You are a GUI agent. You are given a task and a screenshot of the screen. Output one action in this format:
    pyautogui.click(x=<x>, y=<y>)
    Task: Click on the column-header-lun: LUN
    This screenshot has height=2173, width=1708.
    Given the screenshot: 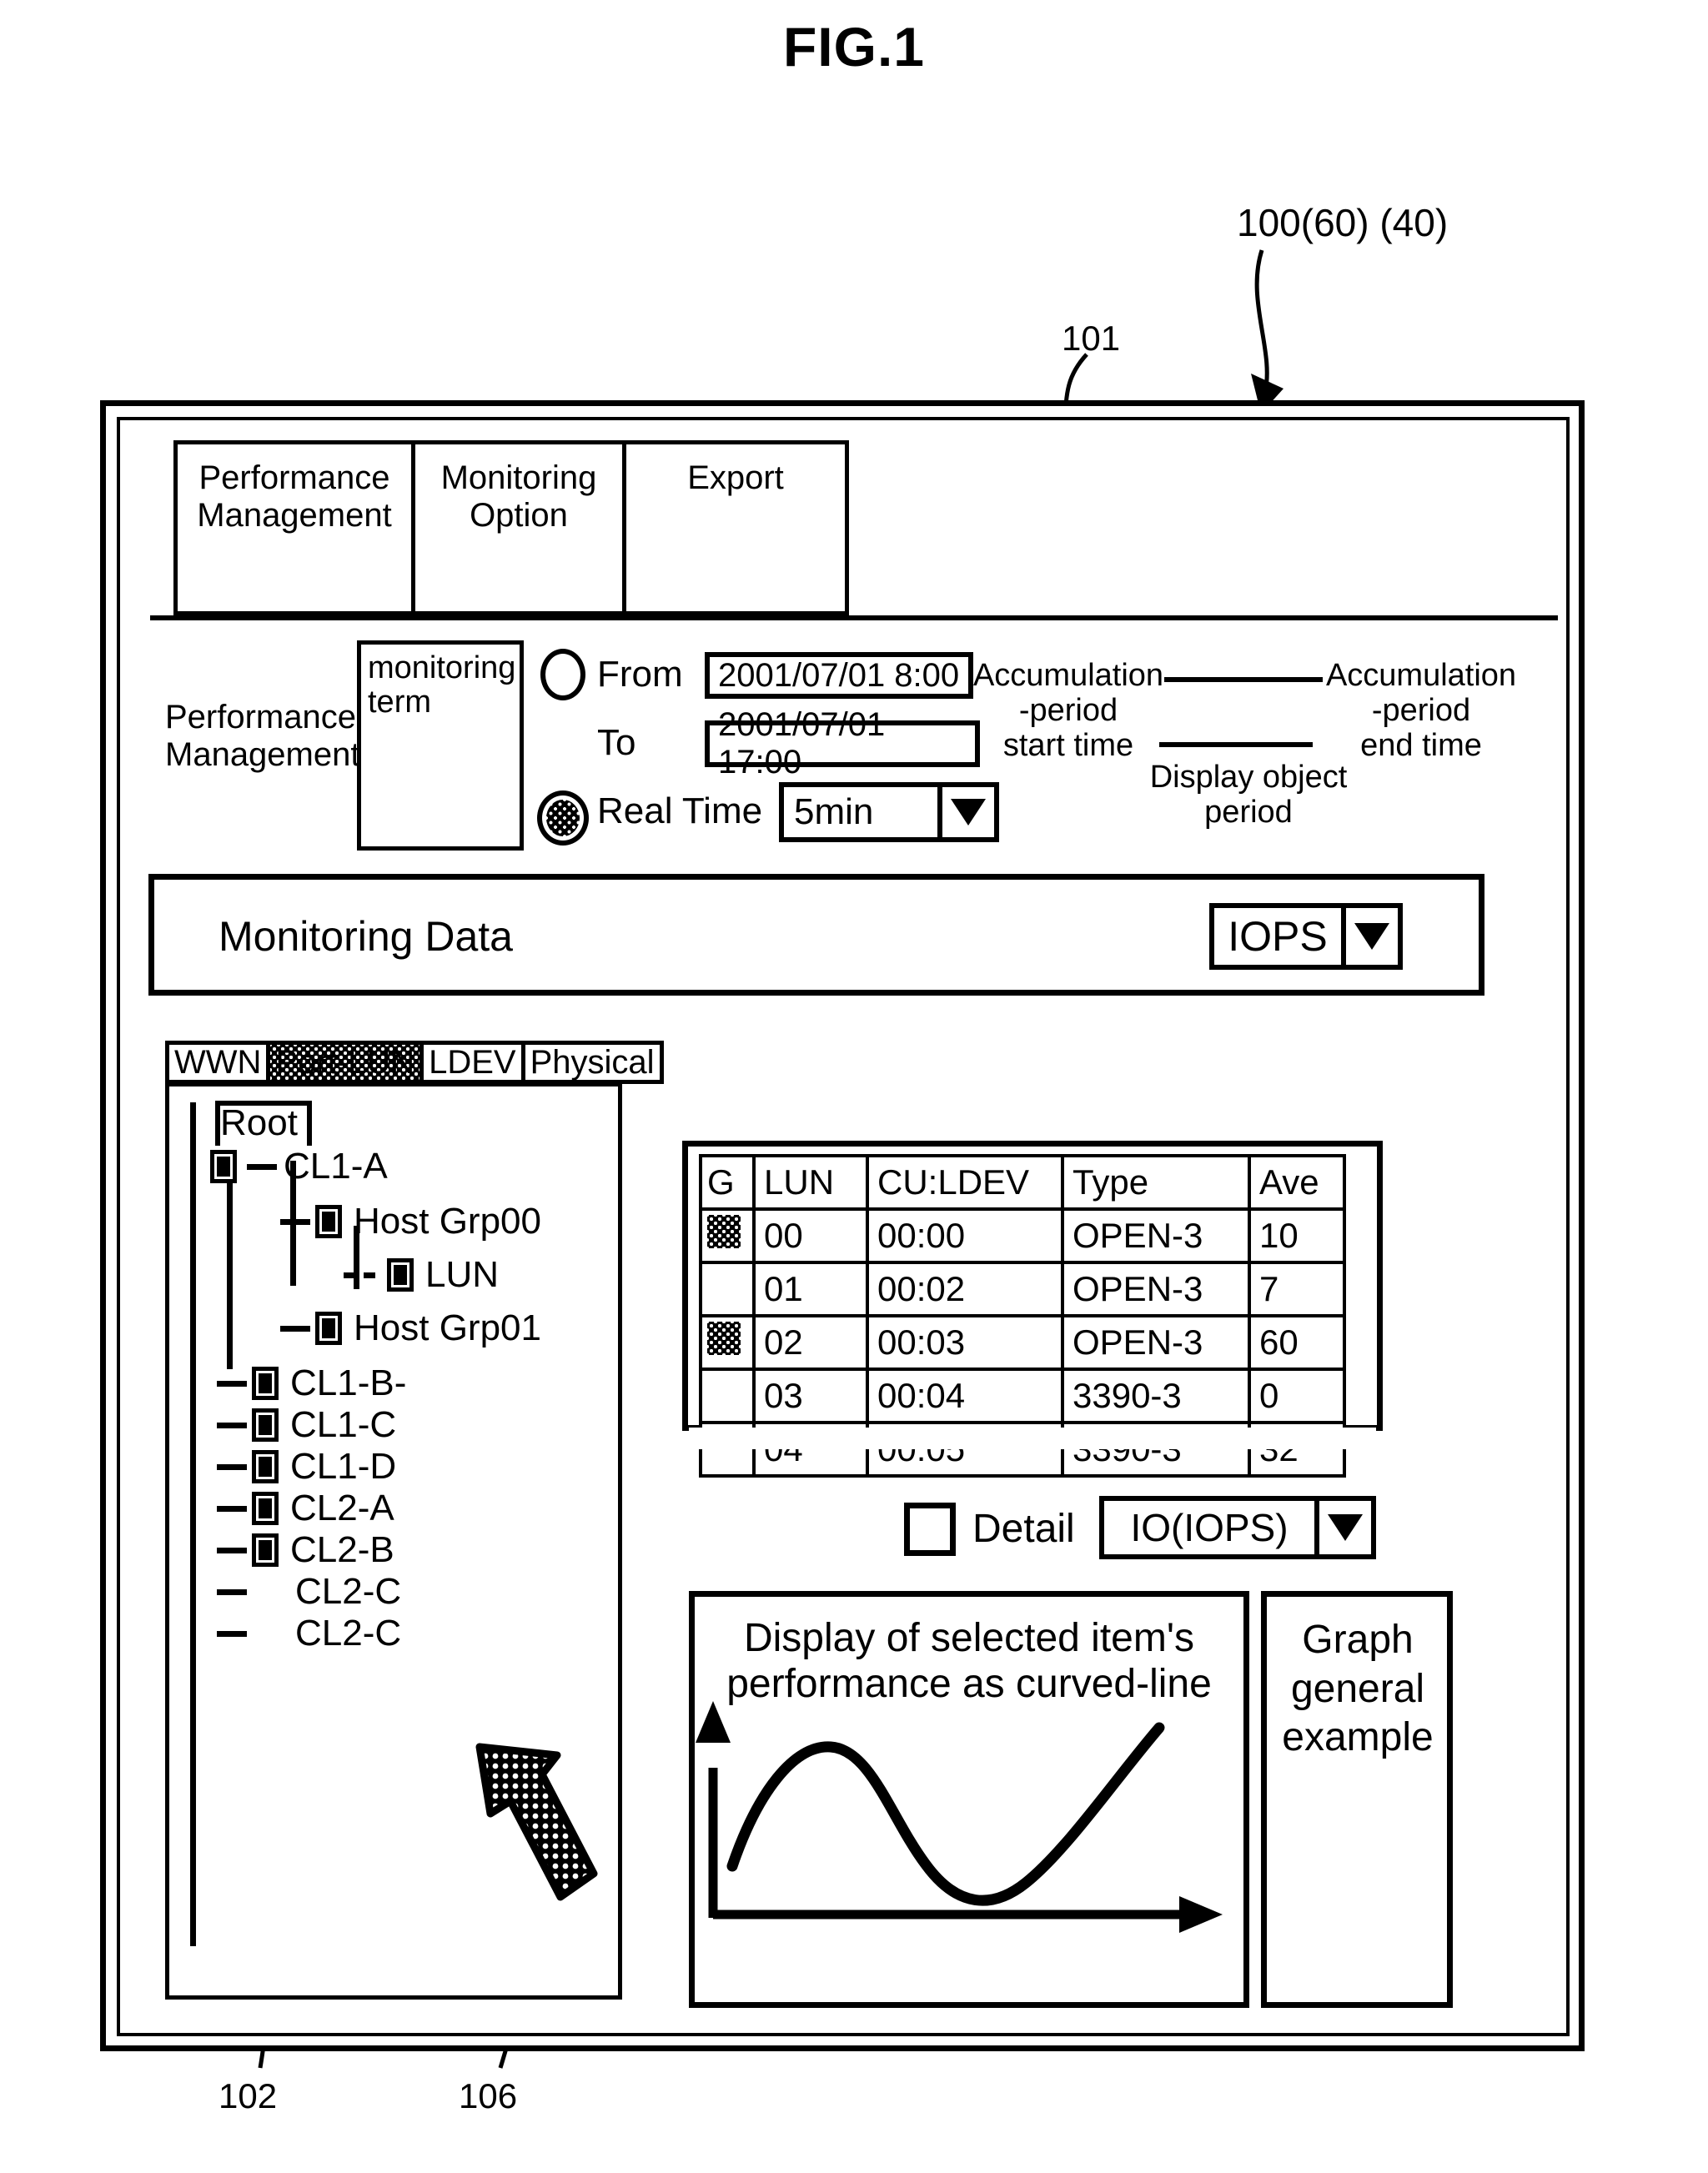 What is the action you would take?
    pyautogui.click(x=810, y=1182)
    